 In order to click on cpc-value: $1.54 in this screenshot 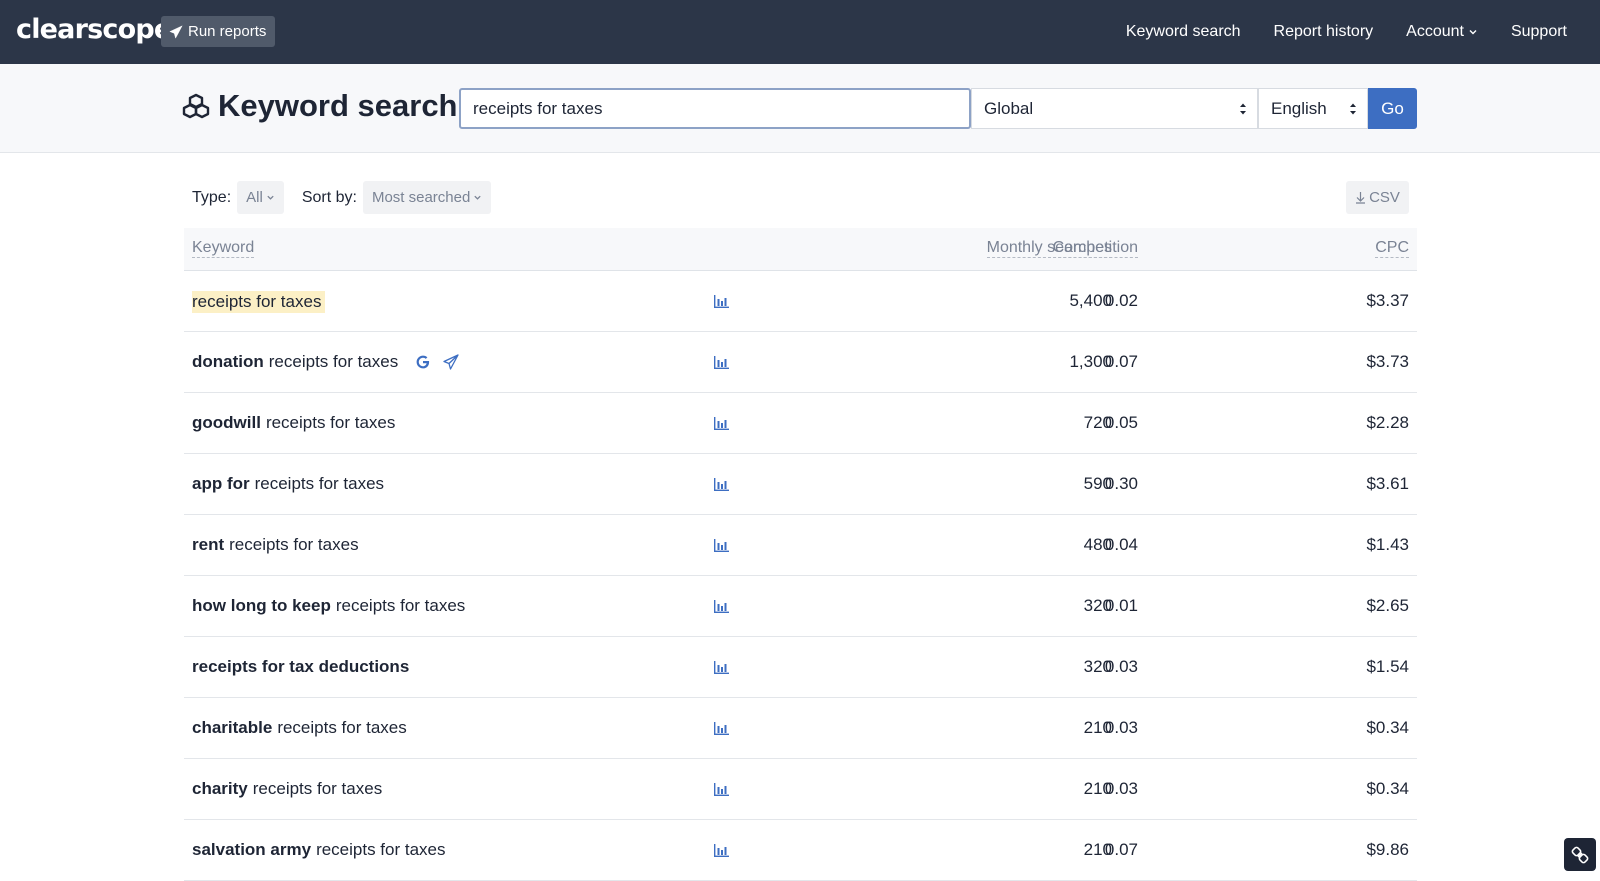, I will do `click(1387, 666)`.